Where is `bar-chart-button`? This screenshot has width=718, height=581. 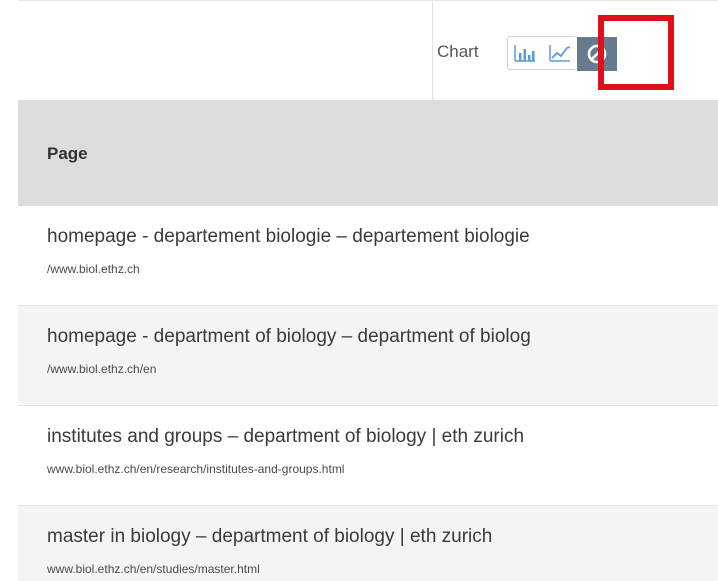
bar-chart-button is located at coordinates (525, 53).